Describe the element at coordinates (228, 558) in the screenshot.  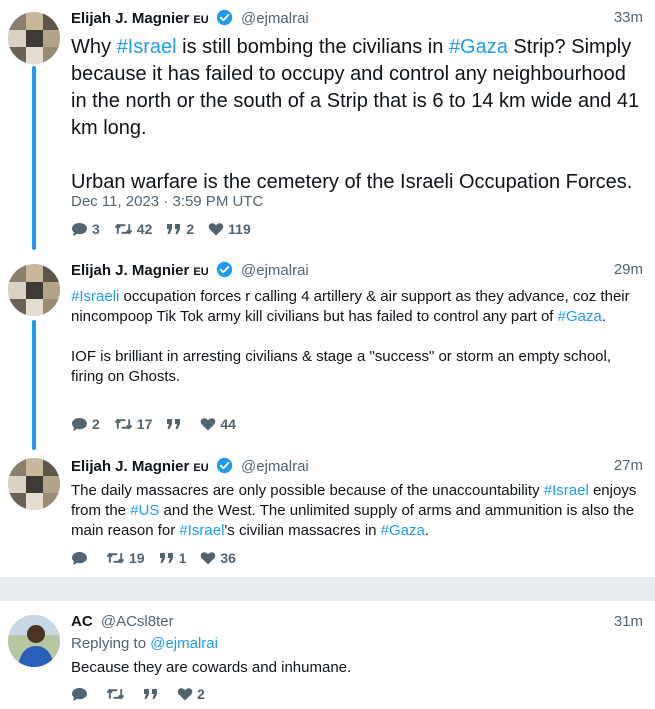
I see `like-count: 36` at that location.